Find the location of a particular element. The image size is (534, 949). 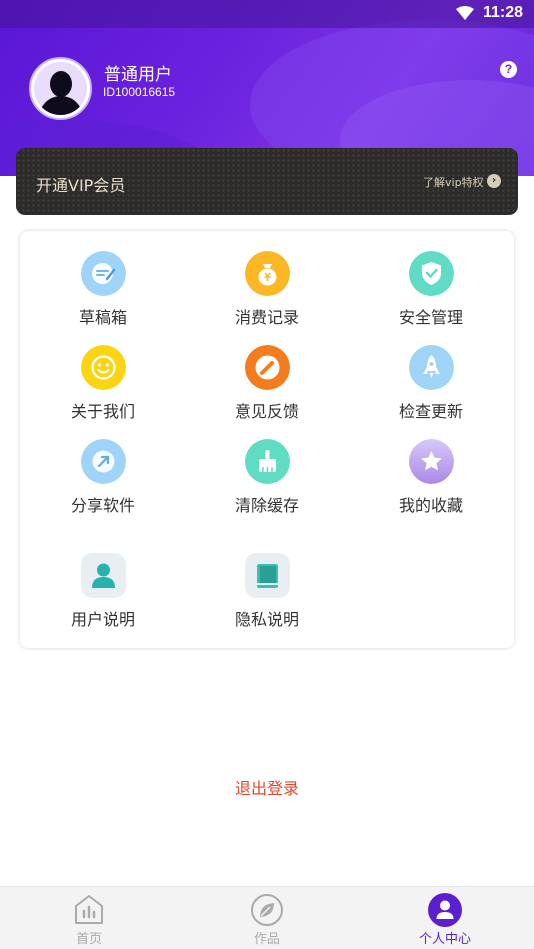

menu-item-spending-records: 消费记录 is located at coordinates (267, 296).